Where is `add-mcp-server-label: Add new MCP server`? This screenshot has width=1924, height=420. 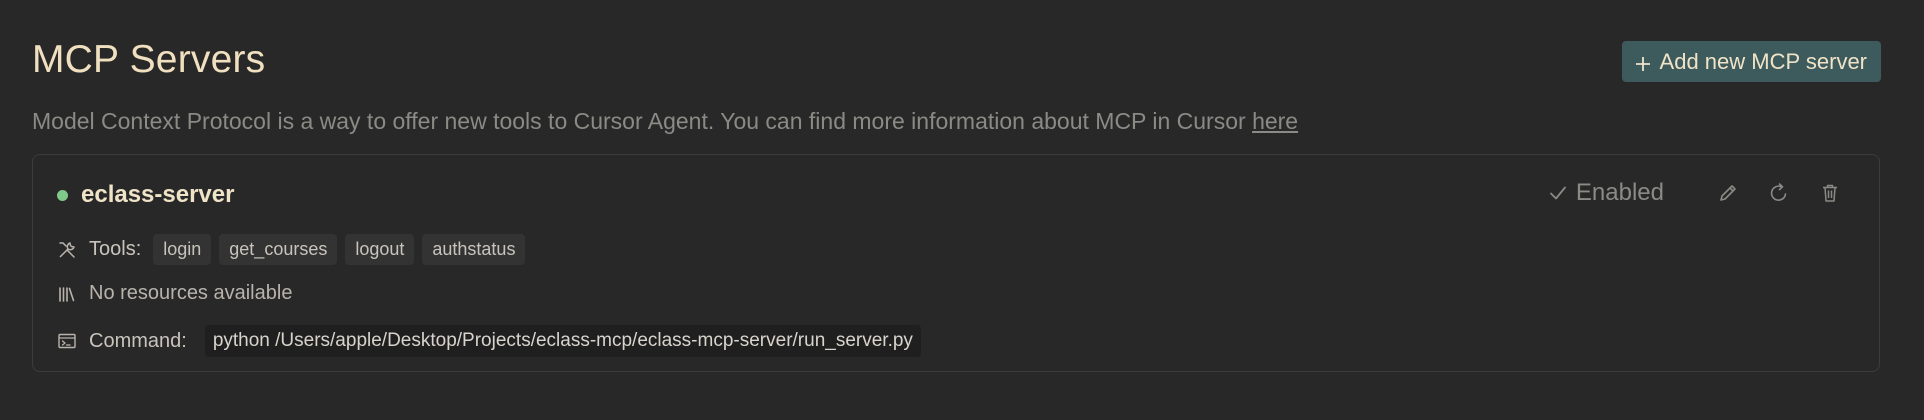
add-mcp-server-label: Add new MCP server is located at coordinates (1763, 61).